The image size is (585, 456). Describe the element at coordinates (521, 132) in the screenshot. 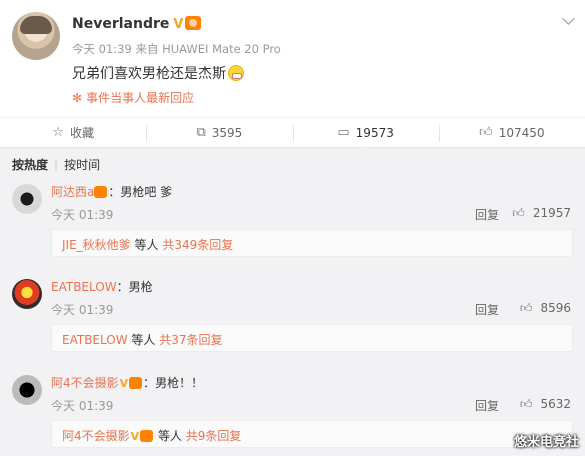

I see `like-count: 107450` at that location.